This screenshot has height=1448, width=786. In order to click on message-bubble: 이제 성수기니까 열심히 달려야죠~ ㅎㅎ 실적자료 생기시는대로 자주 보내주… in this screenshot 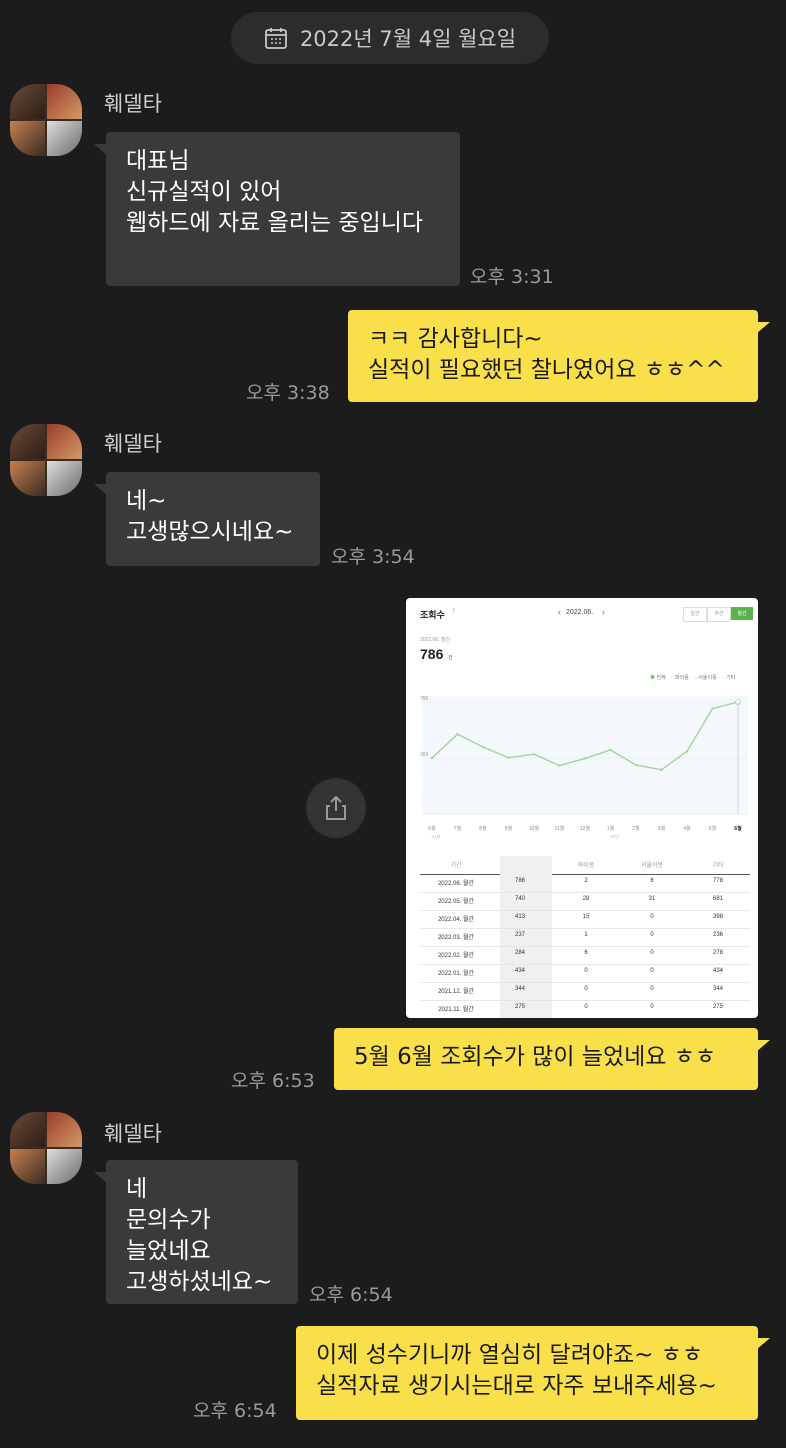, I will do `click(533, 1373)`.